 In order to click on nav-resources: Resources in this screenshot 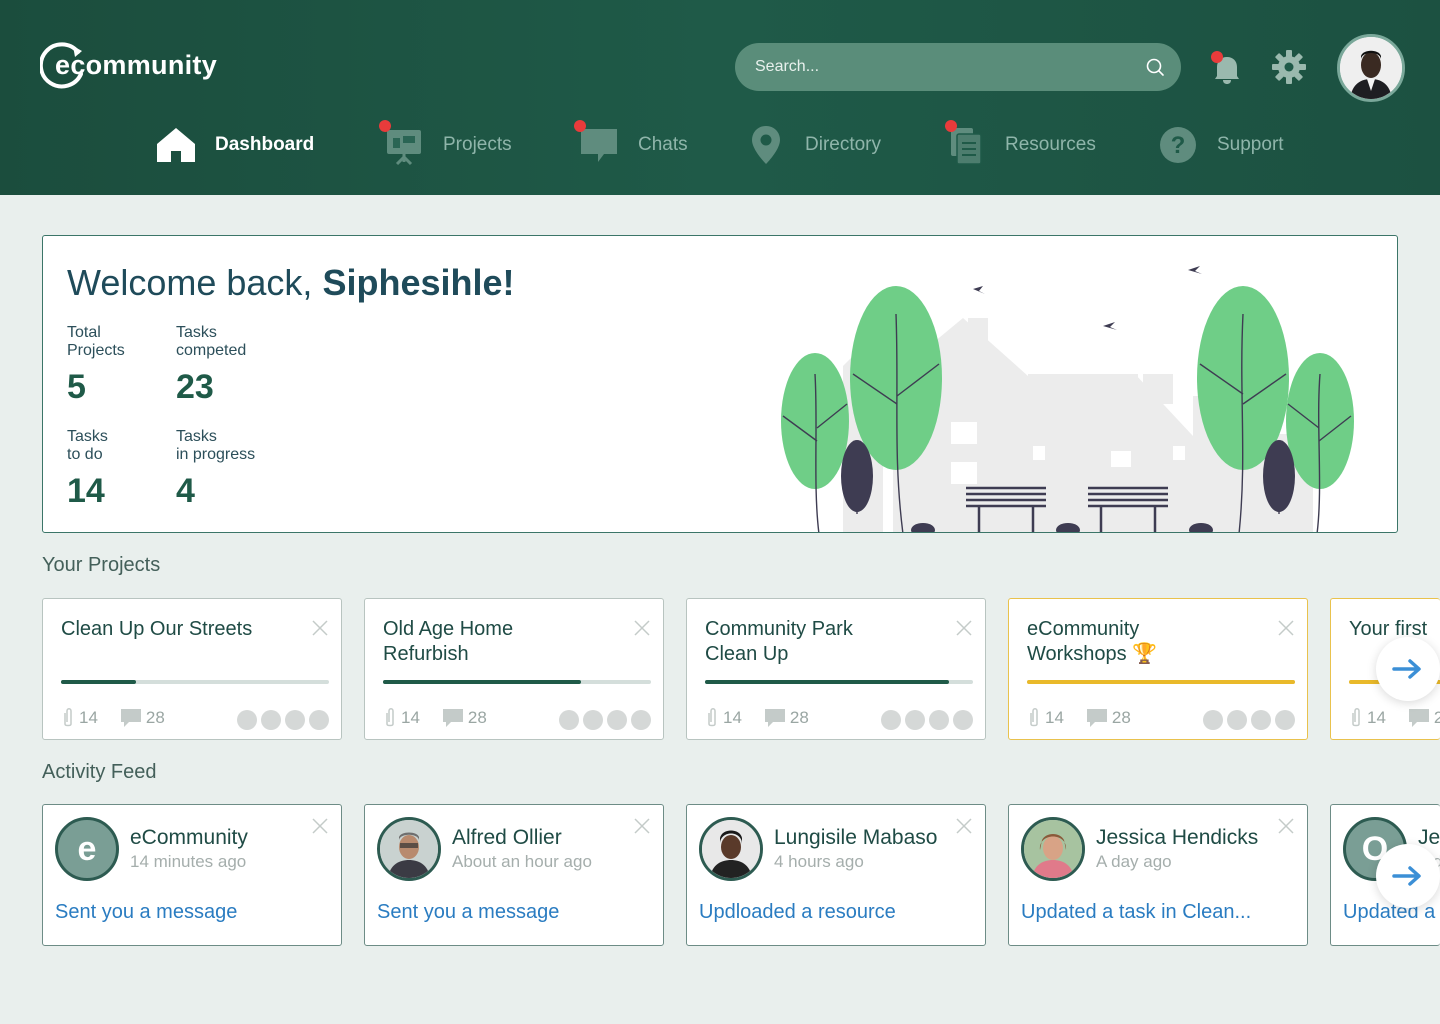, I will do `click(1020, 144)`.